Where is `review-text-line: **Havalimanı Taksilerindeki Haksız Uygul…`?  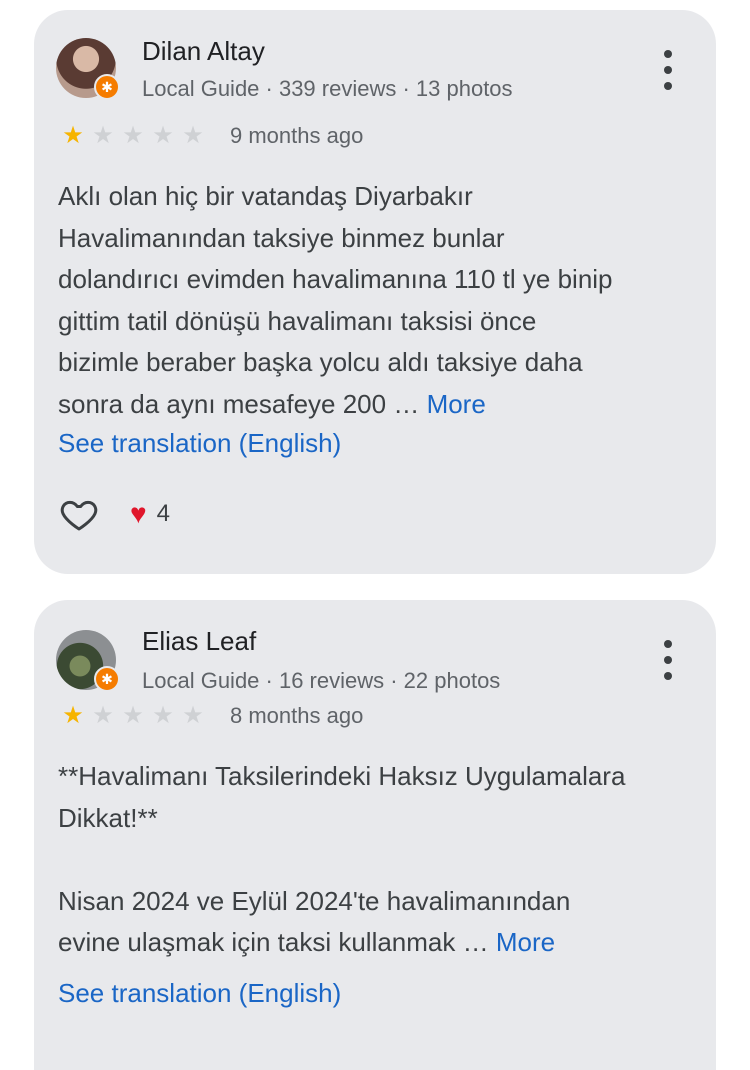 review-text-line: **Havalimanı Taksilerindeki Haksız Uygul… is located at coordinates (342, 776).